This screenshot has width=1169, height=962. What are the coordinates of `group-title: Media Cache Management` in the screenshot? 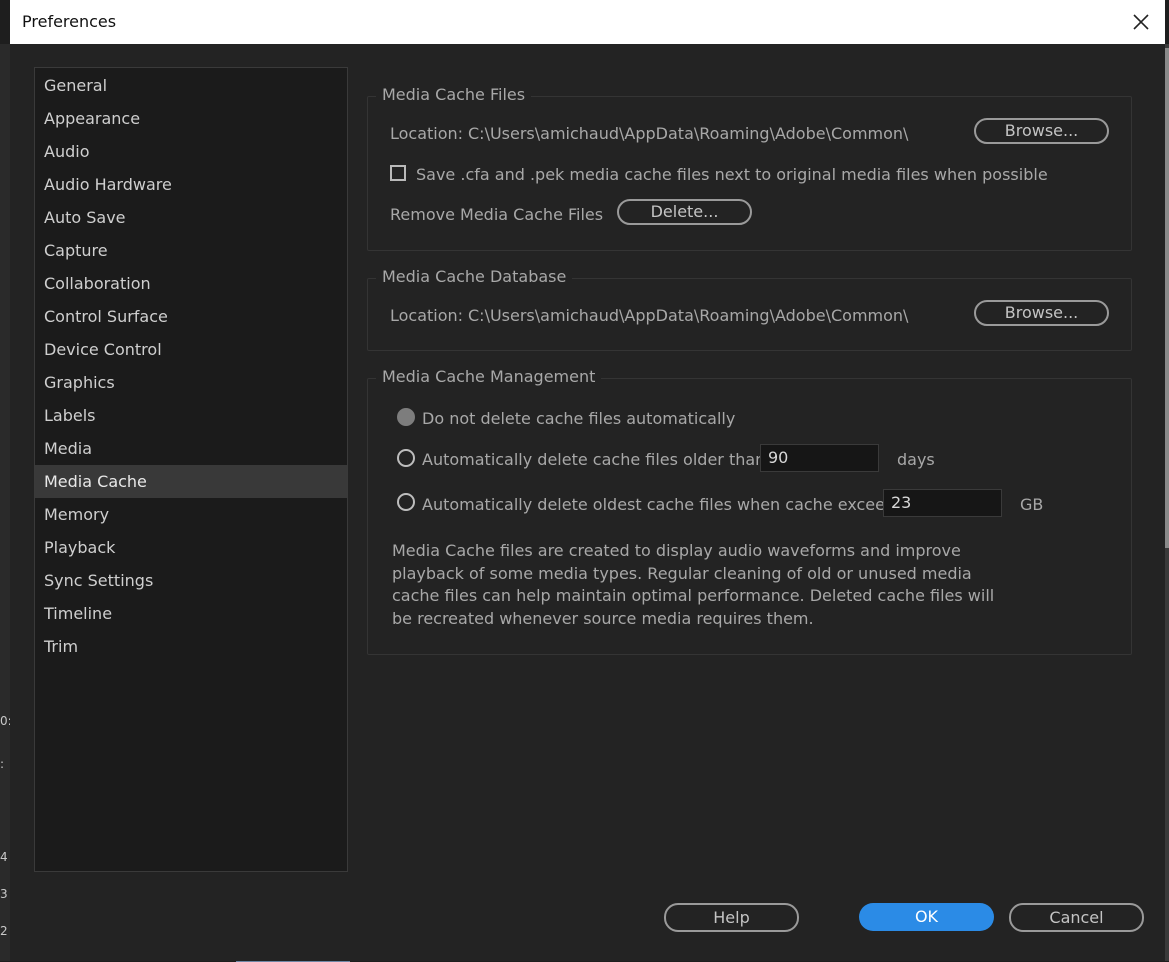 It's located at (489, 376).